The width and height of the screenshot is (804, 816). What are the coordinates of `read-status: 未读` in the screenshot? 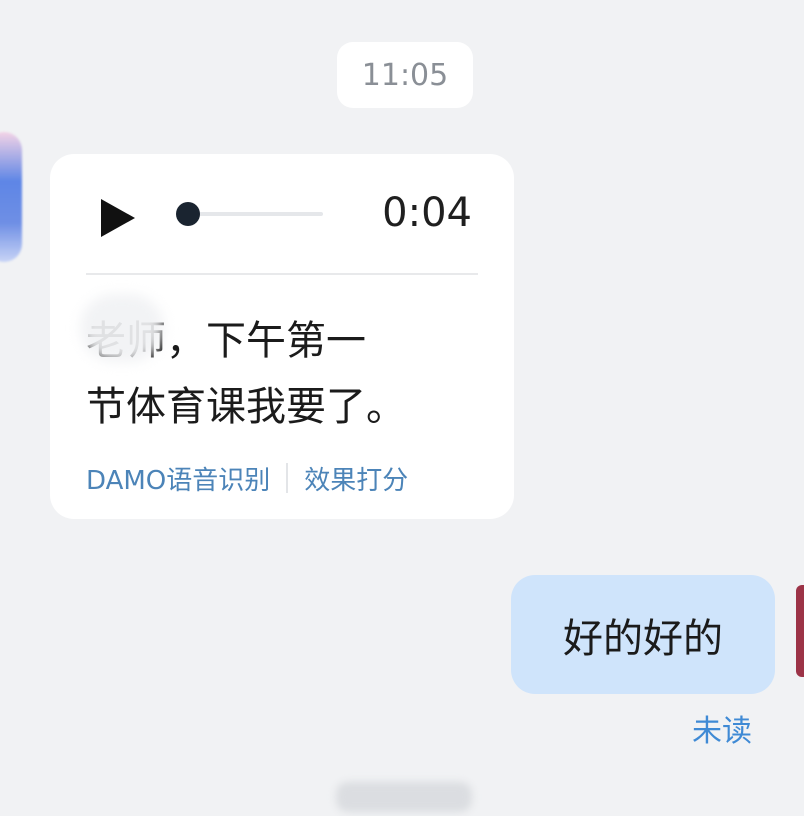 It's located at (722, 731).